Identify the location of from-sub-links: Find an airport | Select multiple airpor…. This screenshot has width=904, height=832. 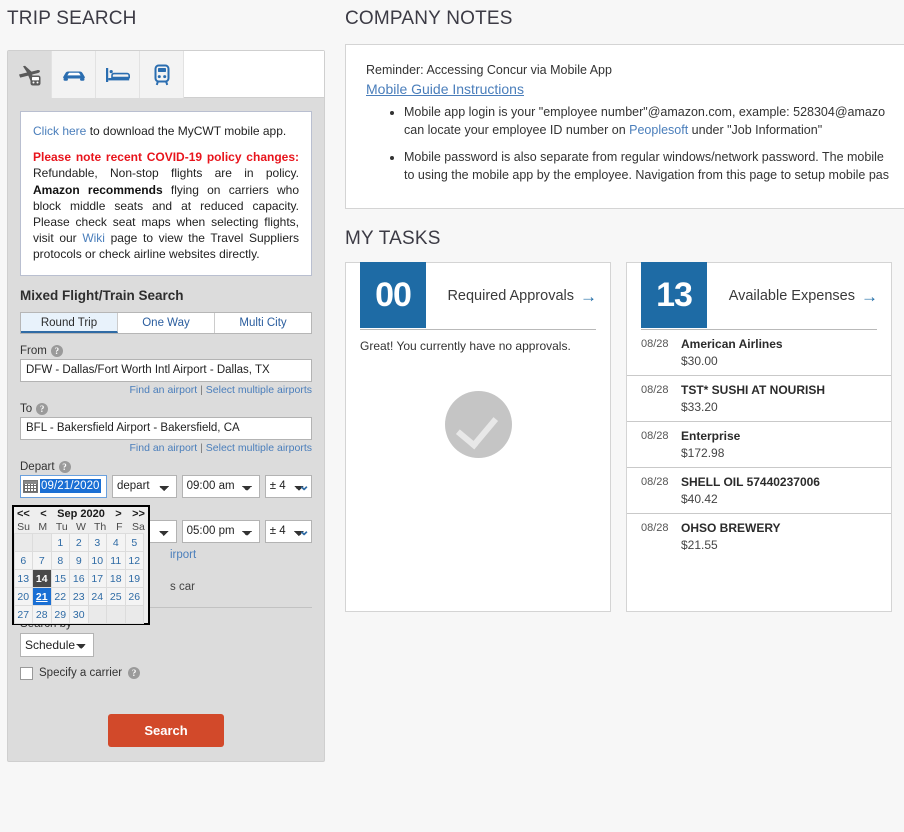
(166, 390).